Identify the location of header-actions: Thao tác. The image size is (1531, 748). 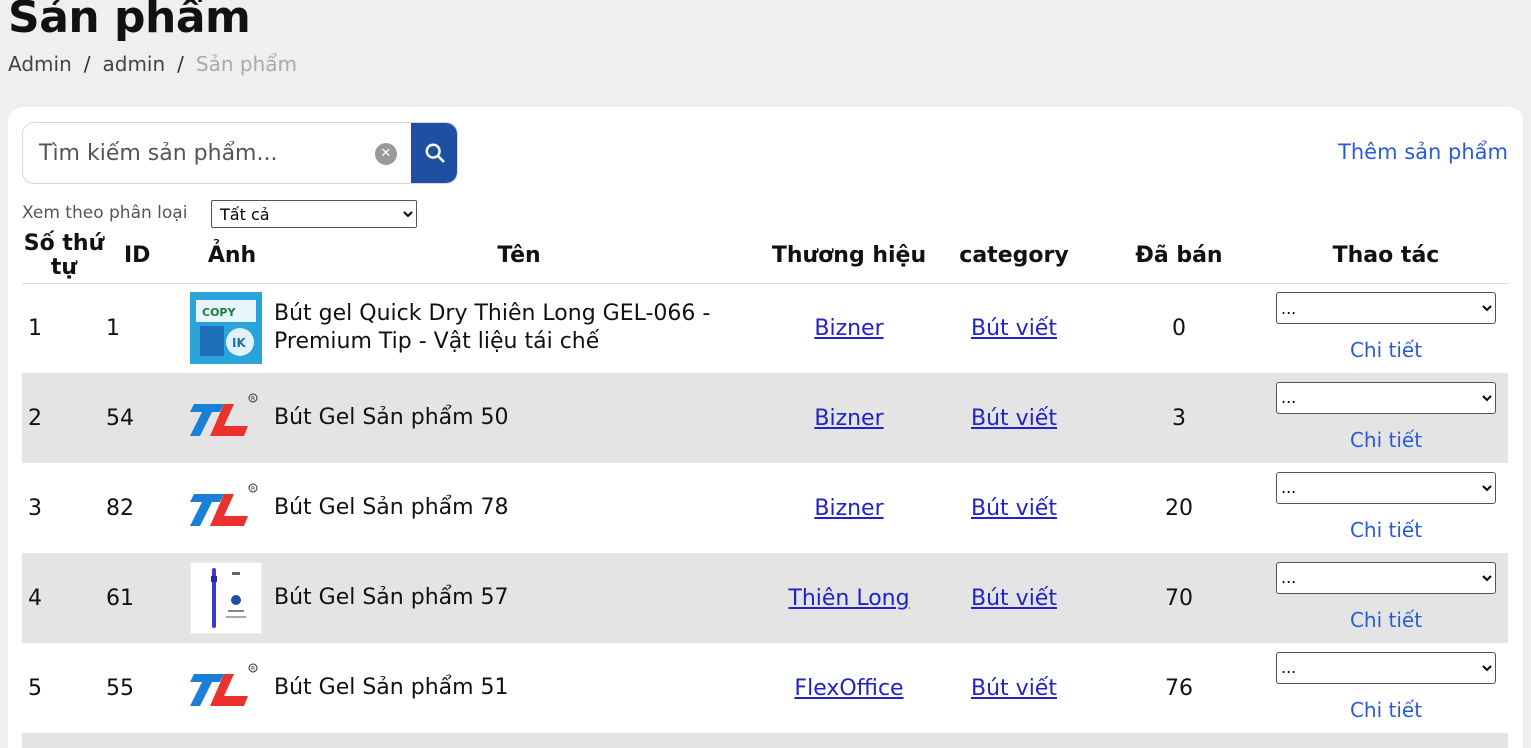
(1386, 256).